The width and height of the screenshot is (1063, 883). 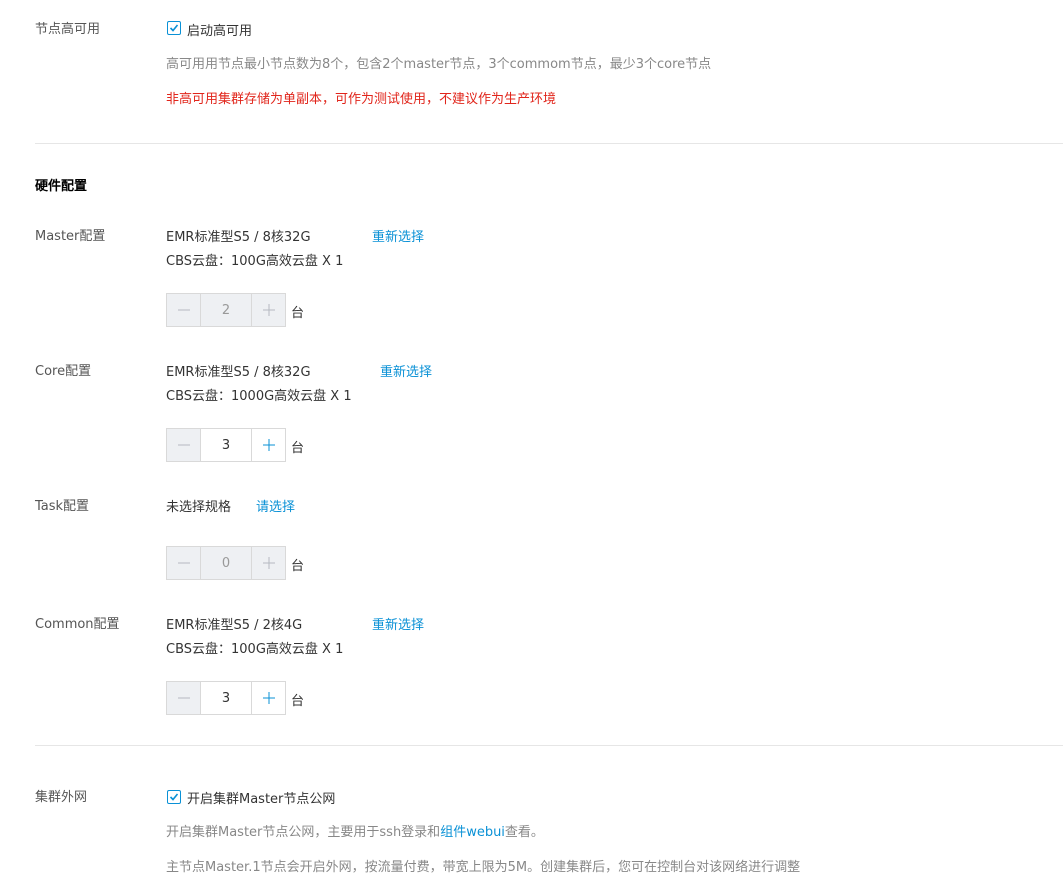 What do you see at coordinates (234, 625) in the screenshot?
I see `common-spec: EMR标准型S5 / 2核4G` at bounding box center [234, 625].